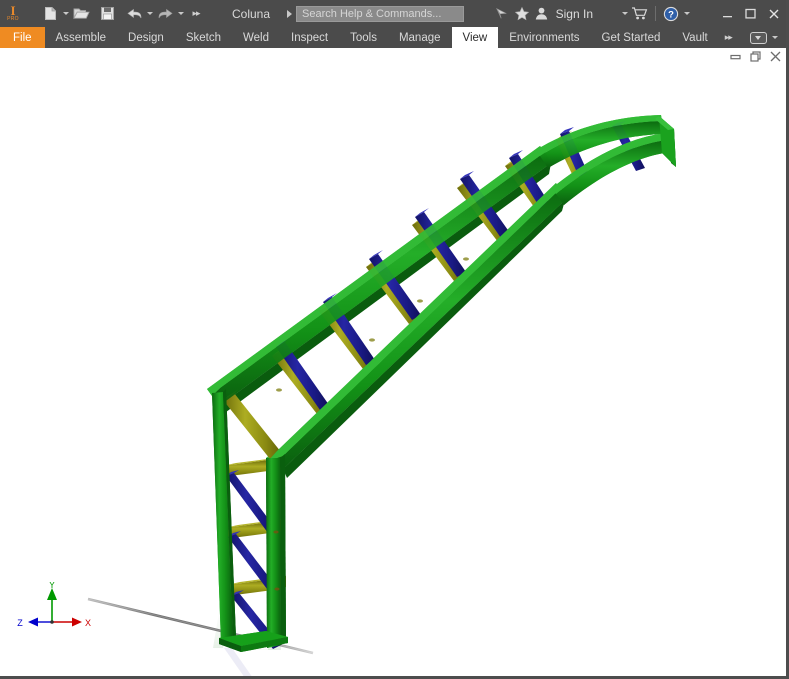  I want to click on tab-environments: Environments, so click(544, 37).